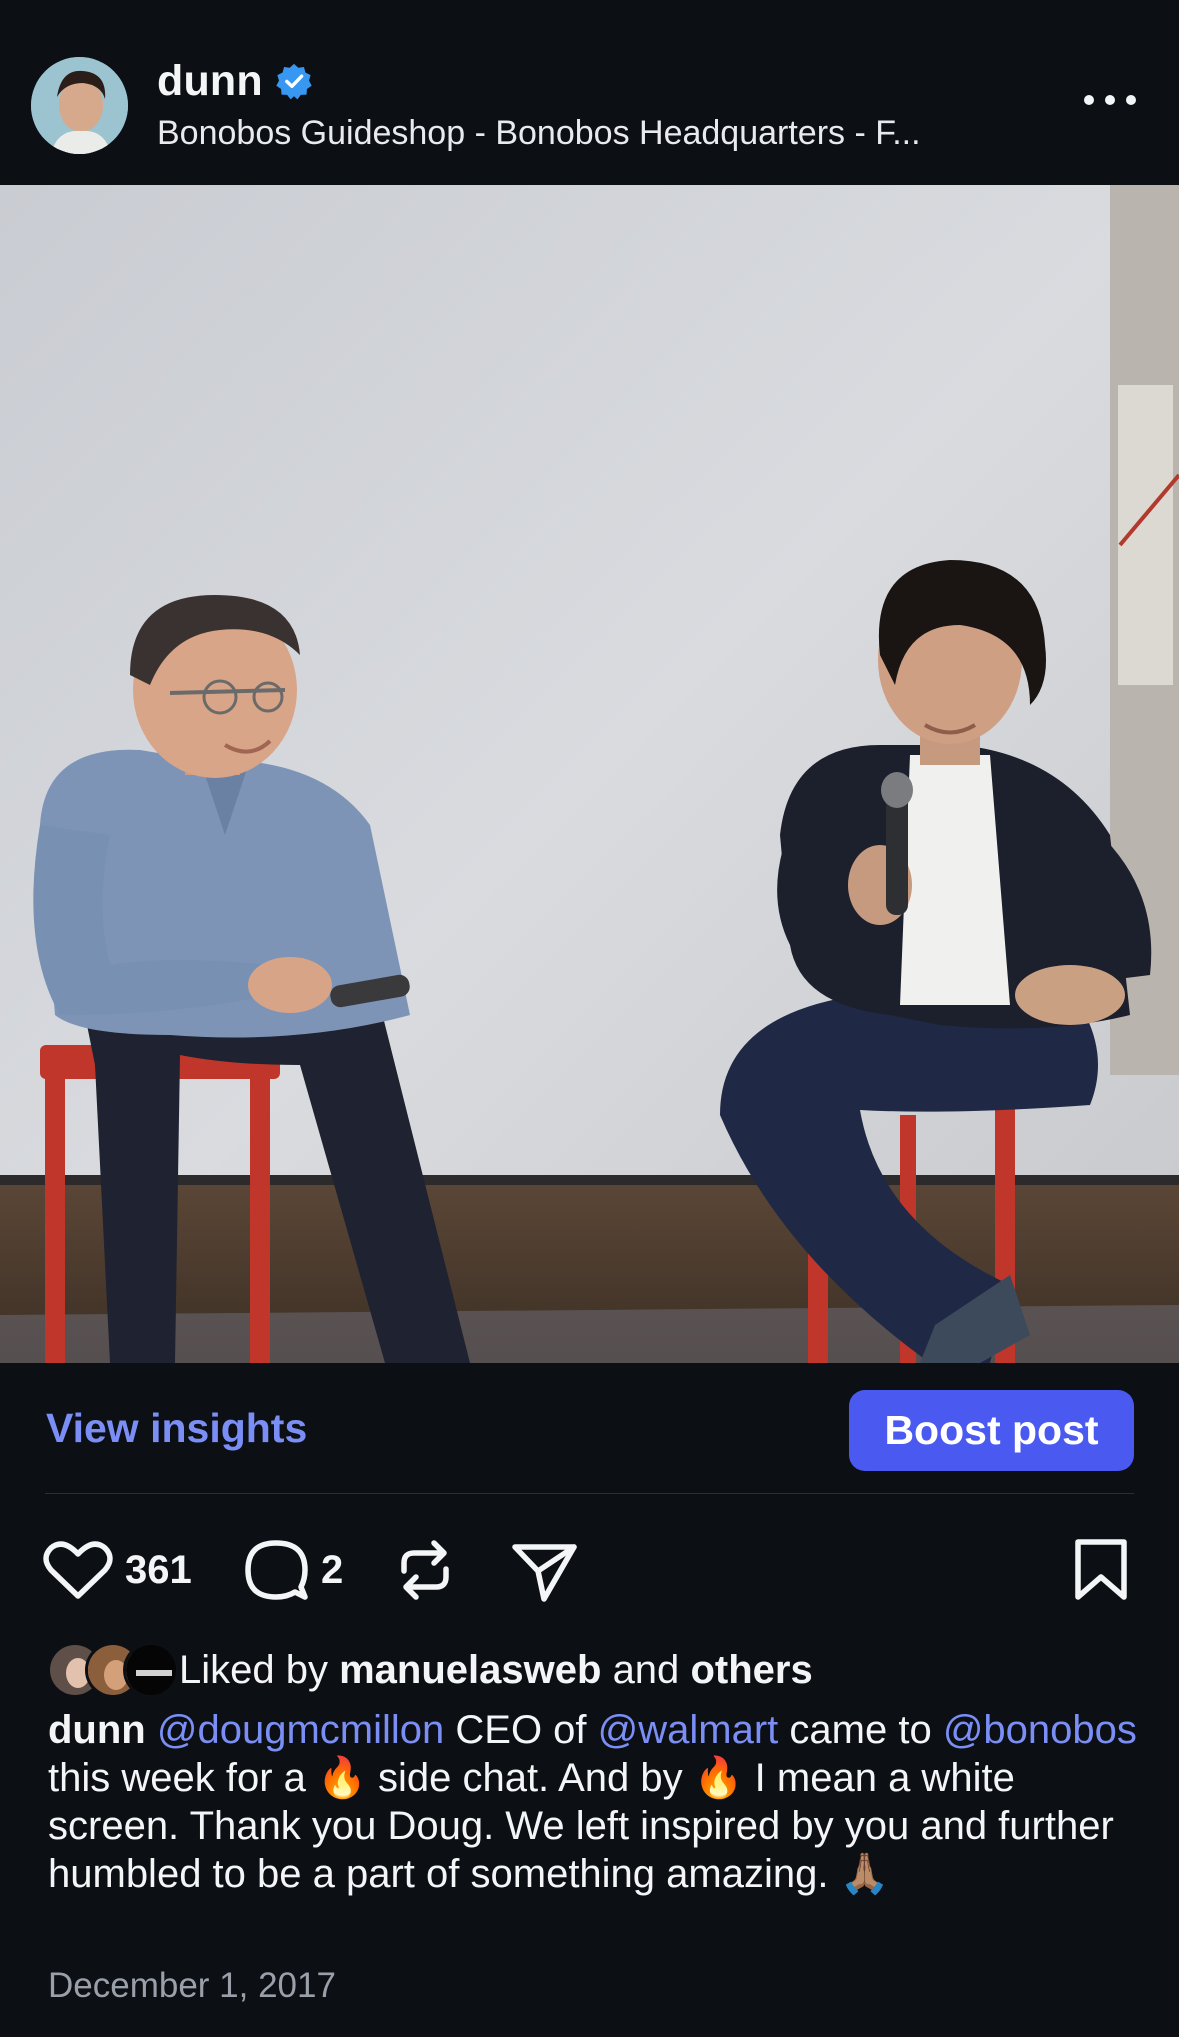 The height and width of the screenshot is (2037, 1179). Describe the element at coordinates (589, 1570) in the screenshot. I see `post-actions: 361 2` at that location.